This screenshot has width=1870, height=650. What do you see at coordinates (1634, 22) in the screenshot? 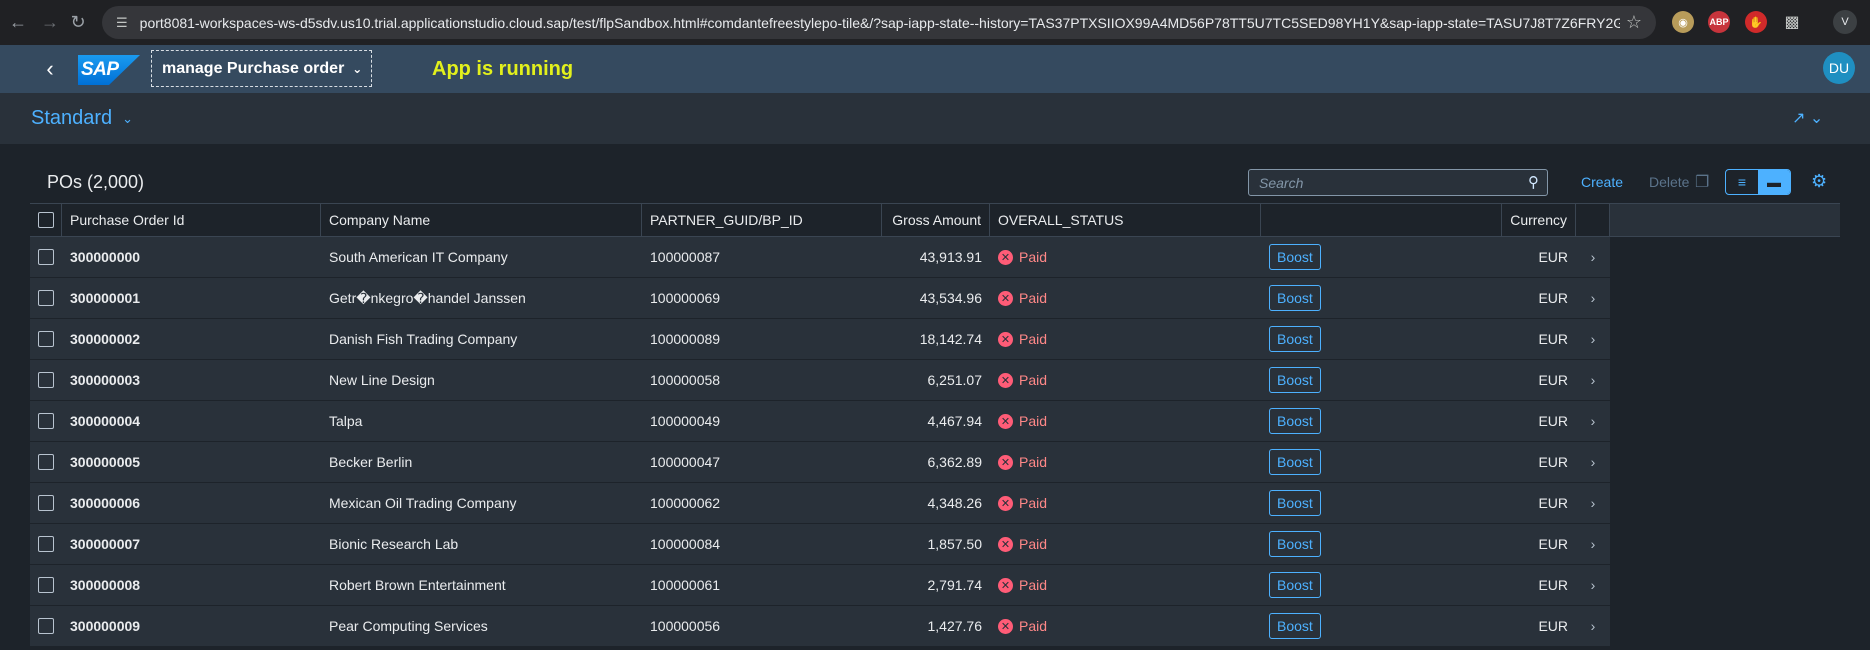
I see `bookmark-star-icon: ☆` at bounding box center [1634, 22].